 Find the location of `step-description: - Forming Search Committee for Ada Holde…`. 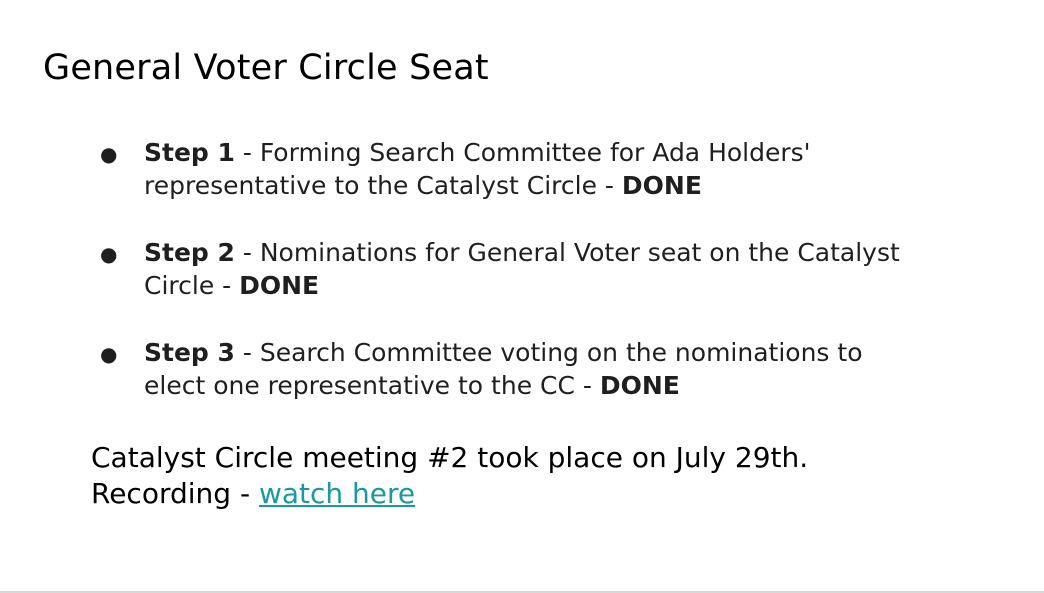

step-description: - Forming Search Committee for Ada Holde… is located at coordinates (477, 169).